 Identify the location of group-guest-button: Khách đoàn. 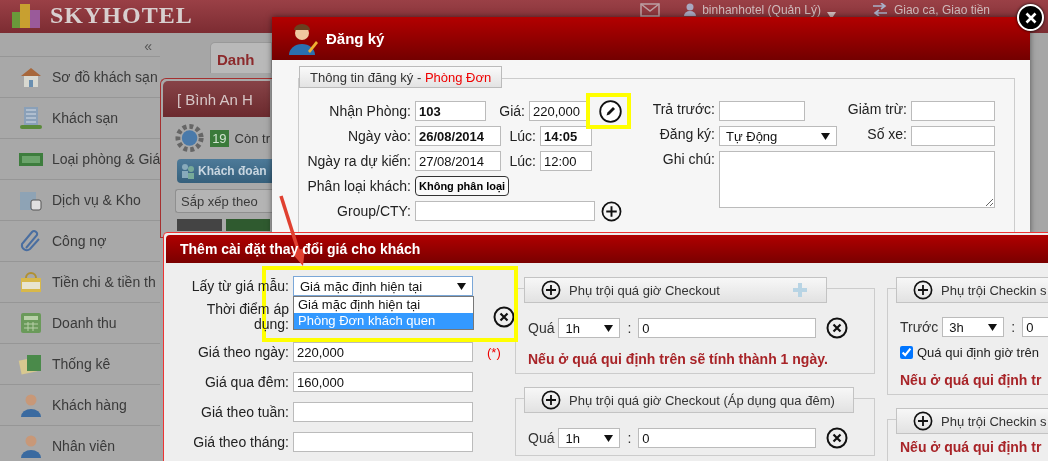
(226, 171).